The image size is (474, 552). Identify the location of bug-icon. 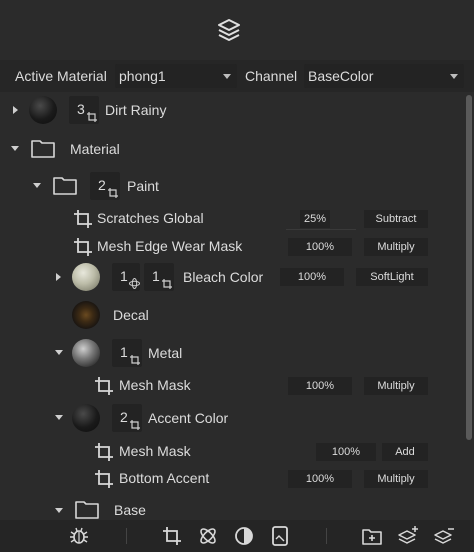
(79, 536).